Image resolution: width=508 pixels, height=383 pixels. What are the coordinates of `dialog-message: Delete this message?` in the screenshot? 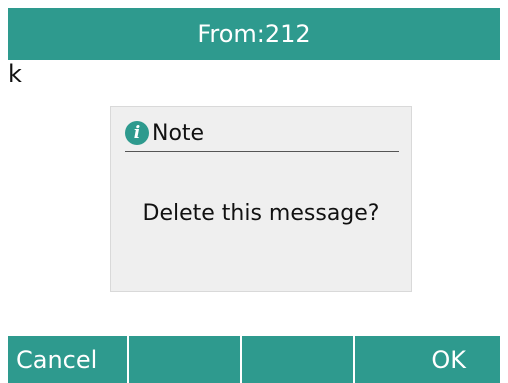 It's located at (261, 213).